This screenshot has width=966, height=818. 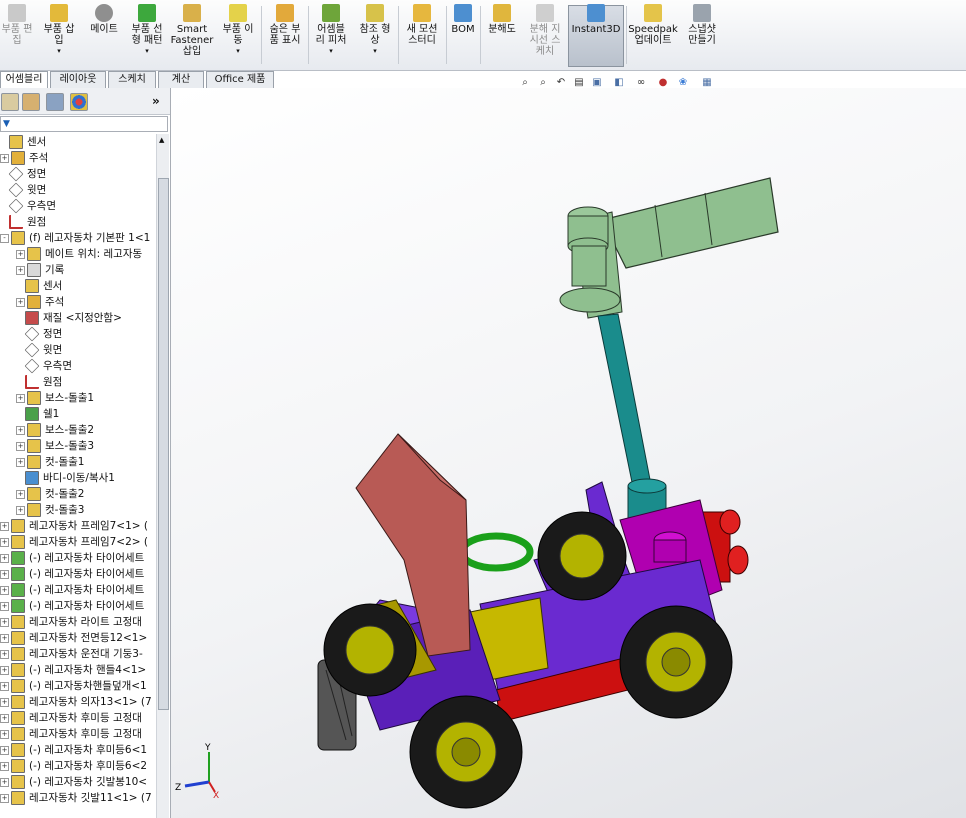 I want to click on tree-item: 바디-이동/복사1, so click(x=65, y=478).